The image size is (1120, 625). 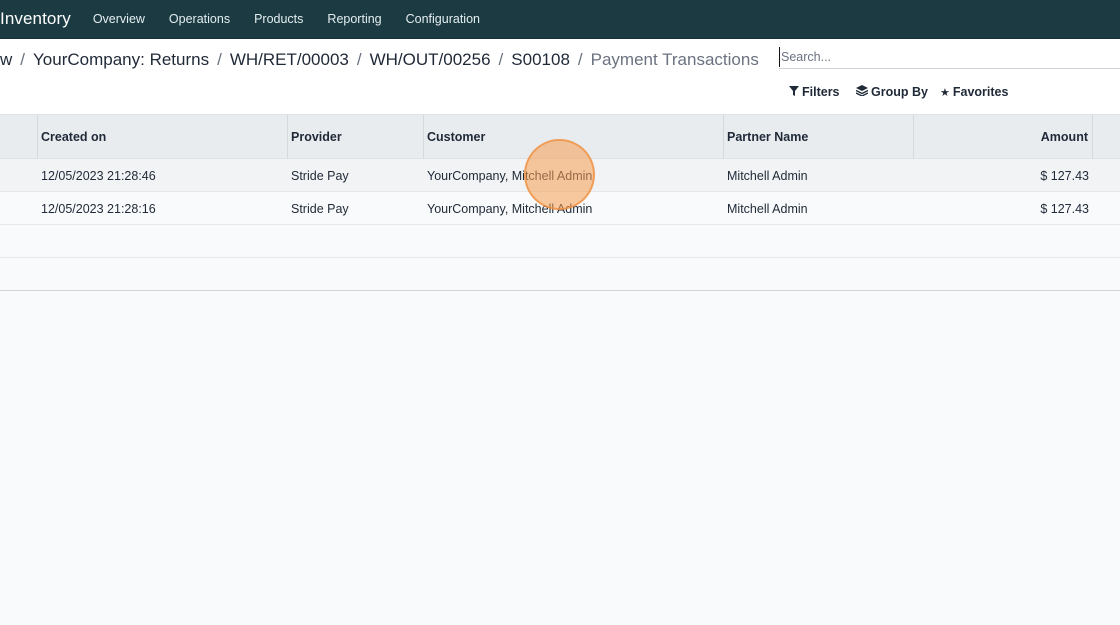 I want to click on menu-reporting: Reporting, so click(x=354, y=19).